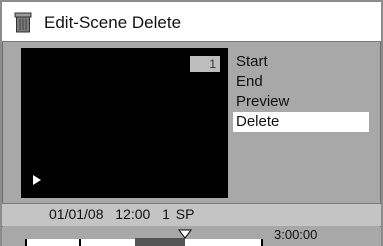 Image resolution: width=383 pixels, height=246 pixels. I want to click on trash-can-icon, so click(23, 22).